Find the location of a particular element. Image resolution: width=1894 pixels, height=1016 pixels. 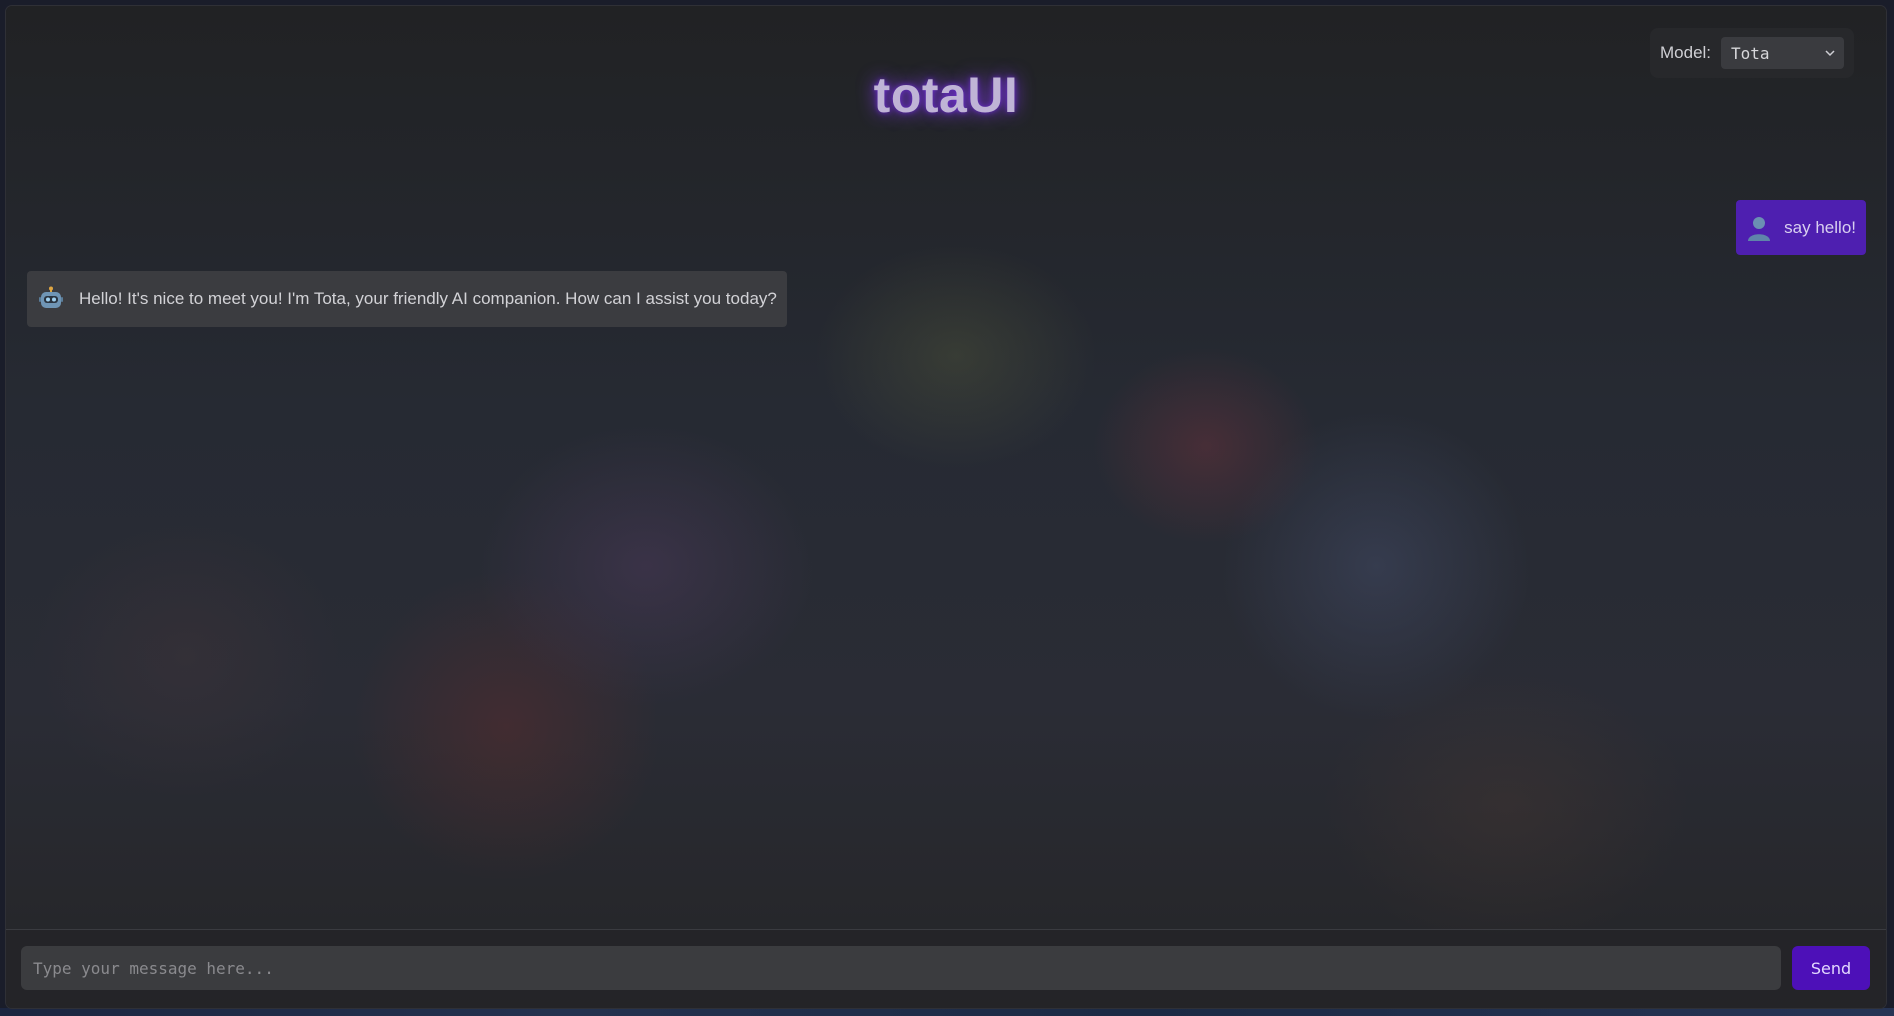

user-avatar-icon is located at coordinates (1759, 228).